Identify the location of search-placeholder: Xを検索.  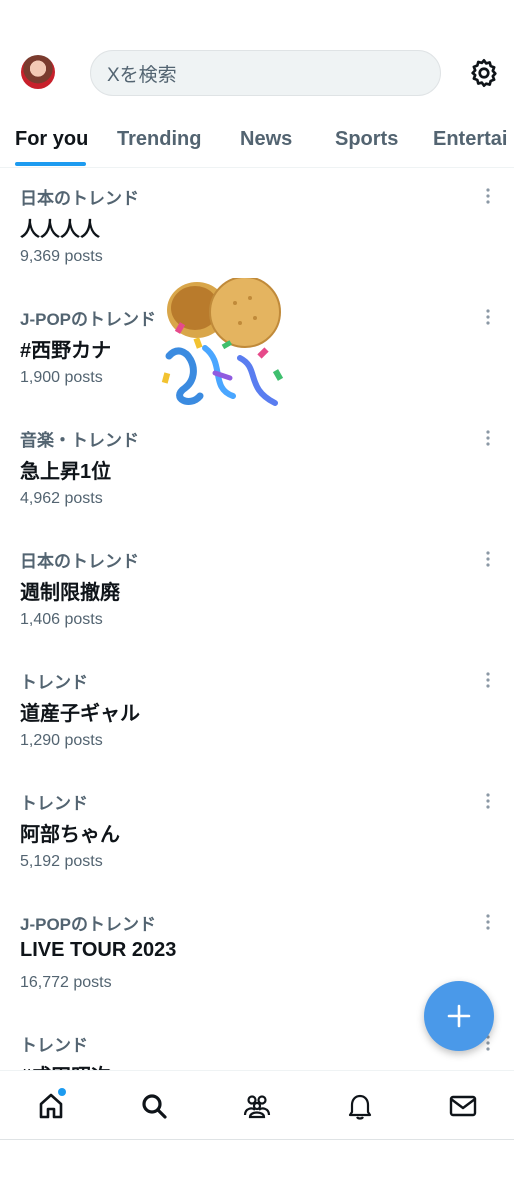
(142, 75).